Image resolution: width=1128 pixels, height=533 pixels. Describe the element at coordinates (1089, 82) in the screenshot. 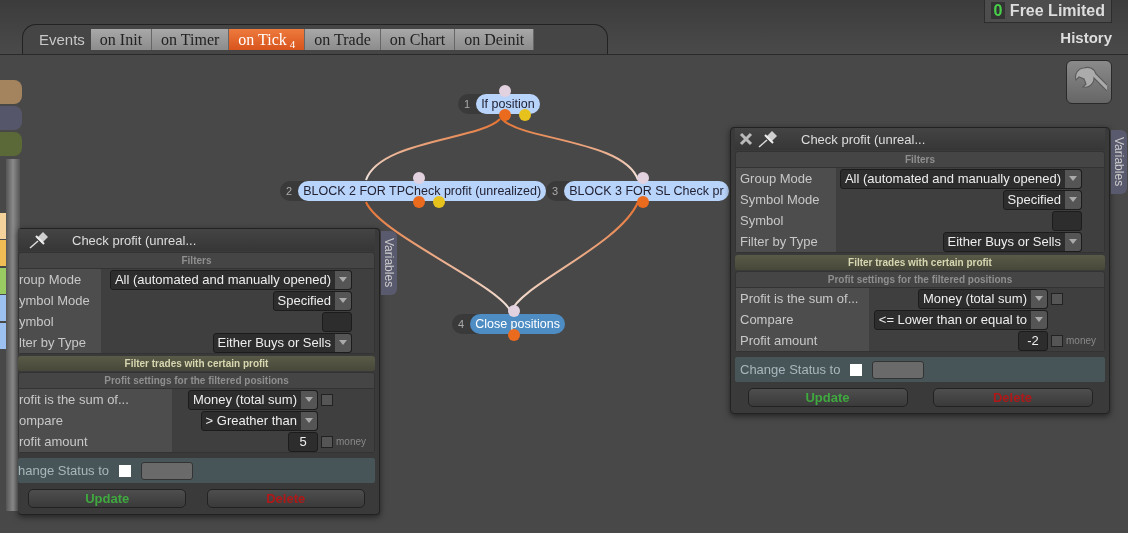

I see `settings-button` at that location.